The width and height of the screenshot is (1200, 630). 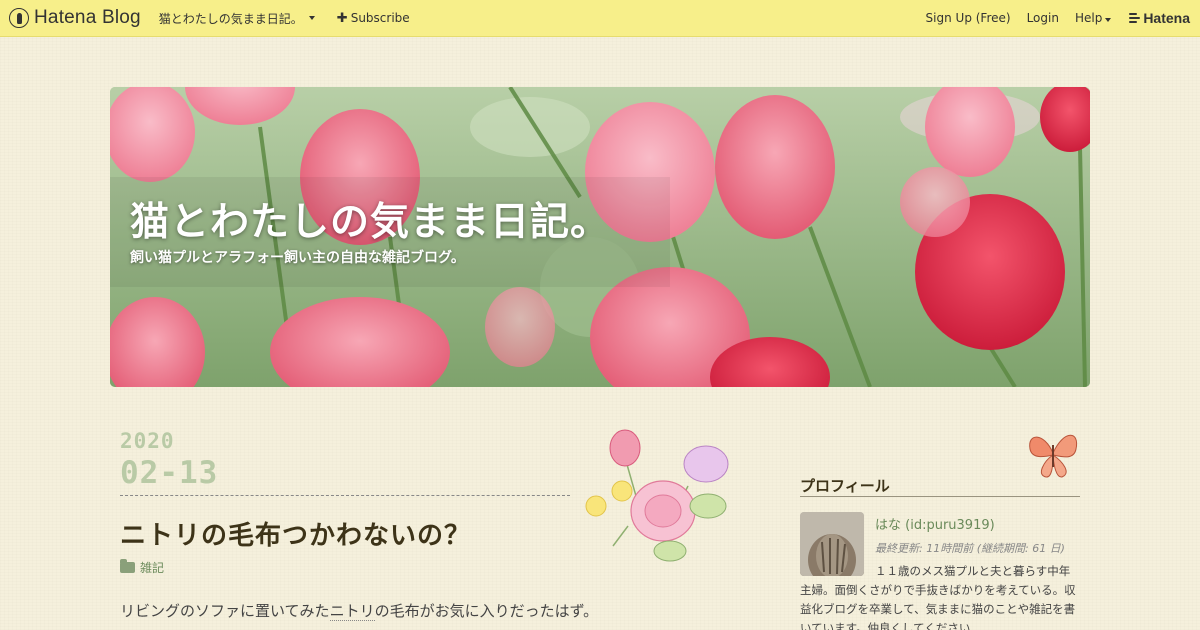 I want to click on entry-category: 雑記, so click(x=142, y=567).